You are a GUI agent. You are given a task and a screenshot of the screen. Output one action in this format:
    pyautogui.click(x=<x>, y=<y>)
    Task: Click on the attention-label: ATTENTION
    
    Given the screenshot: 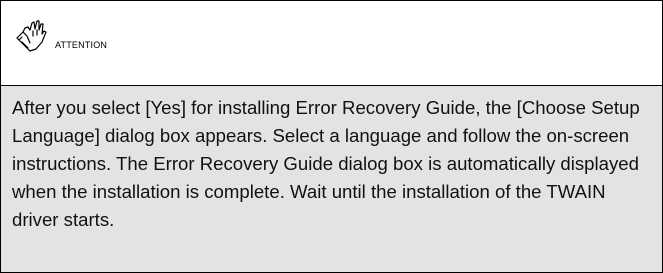 What is the action you would take?
    pyautogui.click(x=81, y=45)
    